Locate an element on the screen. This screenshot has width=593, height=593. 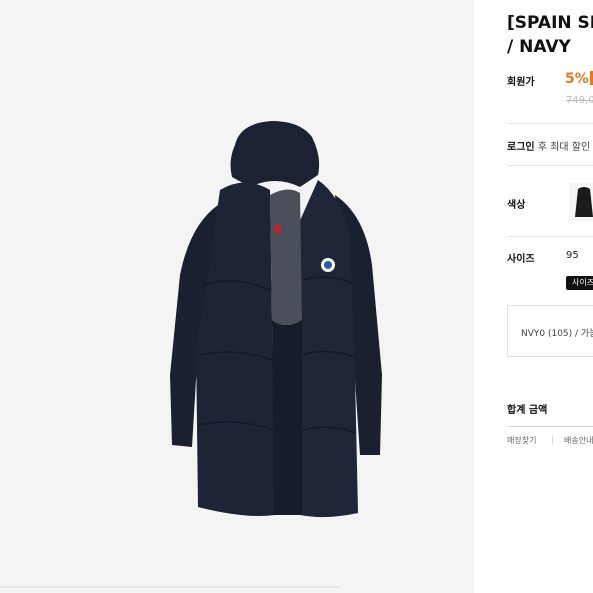
selected-option-text: NVY0 (105) / 가능 is located at coordinates (557, 334).